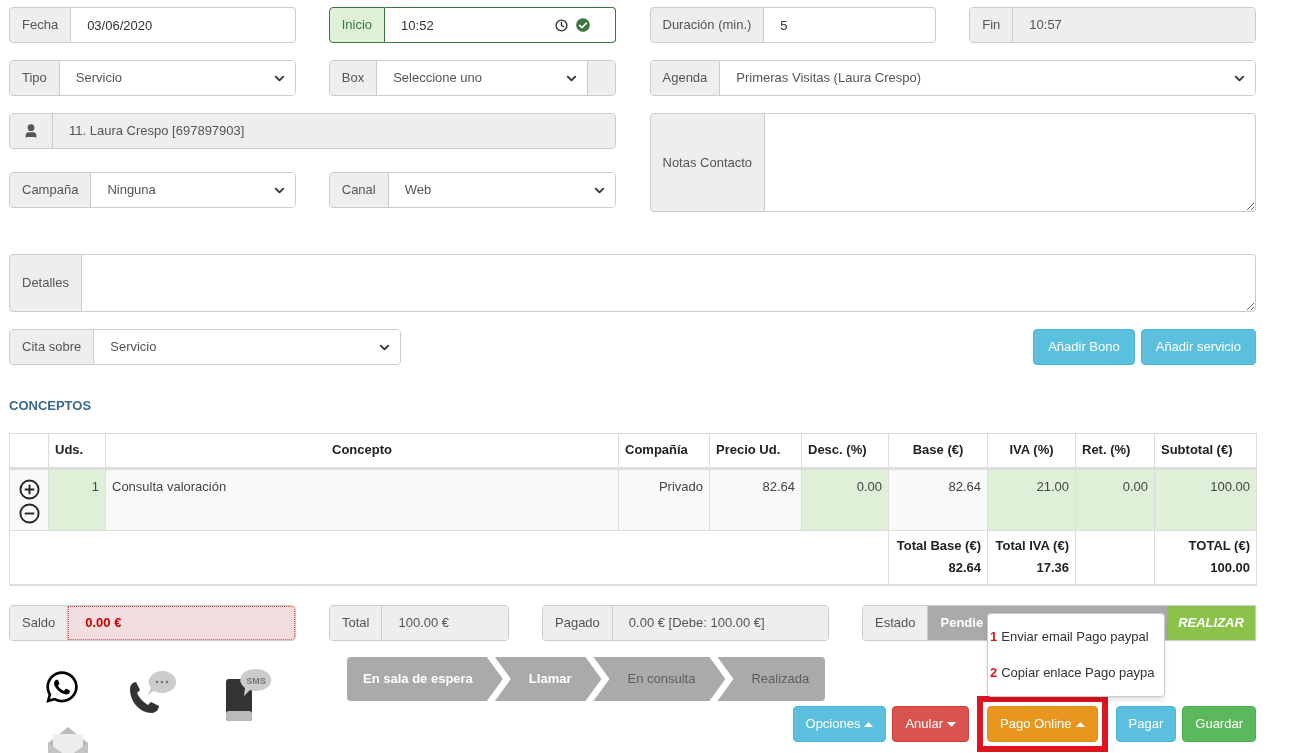 The width and height of the screenshot is (1293, 753). I want to click on total-label: TOTAL (€), so click(1218, 546).